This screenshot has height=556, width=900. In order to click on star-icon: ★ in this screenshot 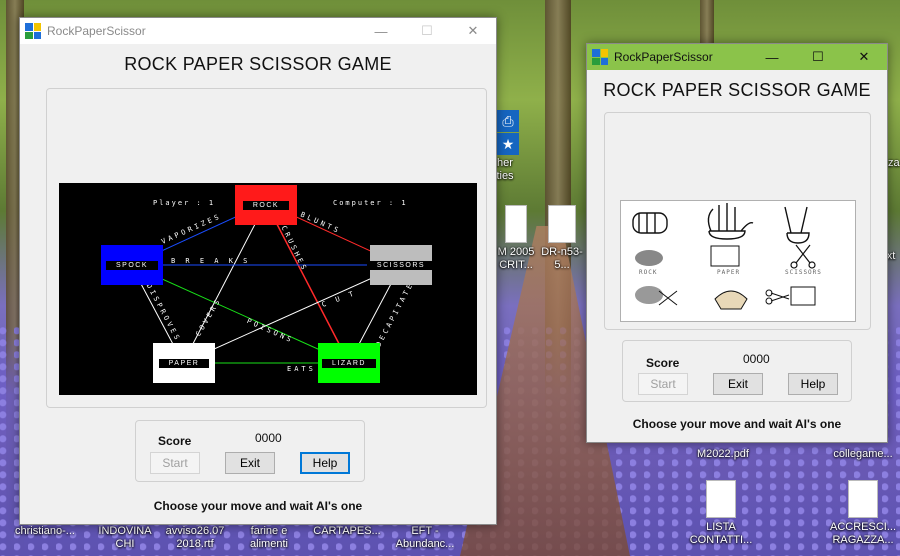, I will do `click(508, 144)`.